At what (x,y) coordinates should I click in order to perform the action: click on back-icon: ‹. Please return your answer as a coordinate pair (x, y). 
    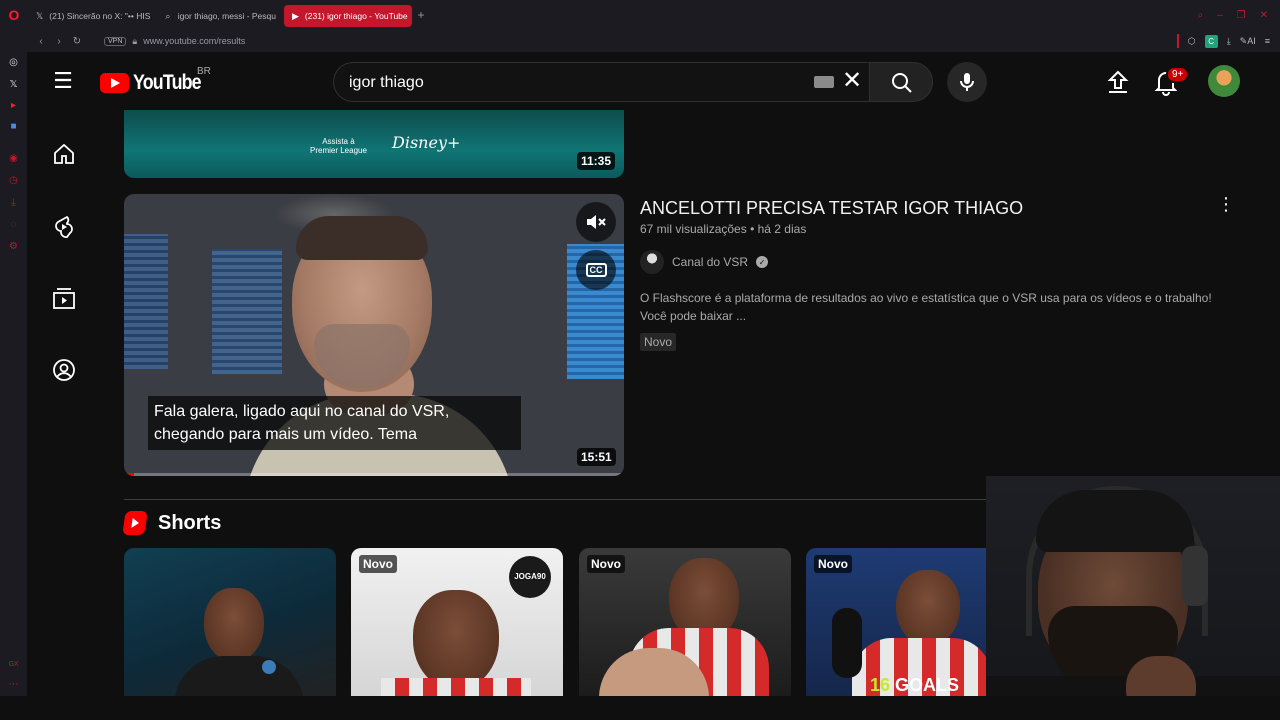
    Looking at the image, I should click on (41, 41).